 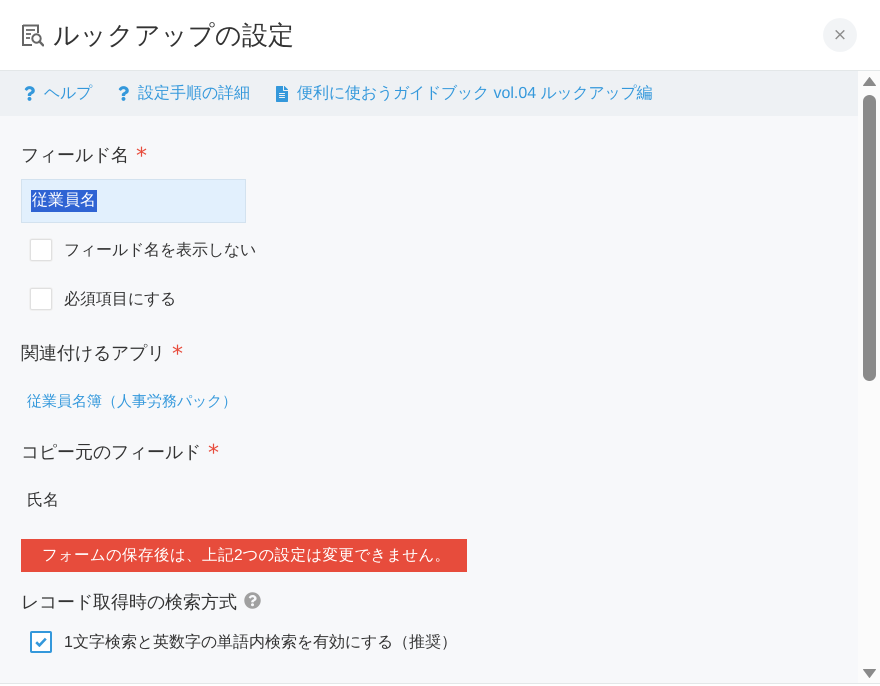 I want to click on help-link: ヘルプ, so click(x=58, y=93).